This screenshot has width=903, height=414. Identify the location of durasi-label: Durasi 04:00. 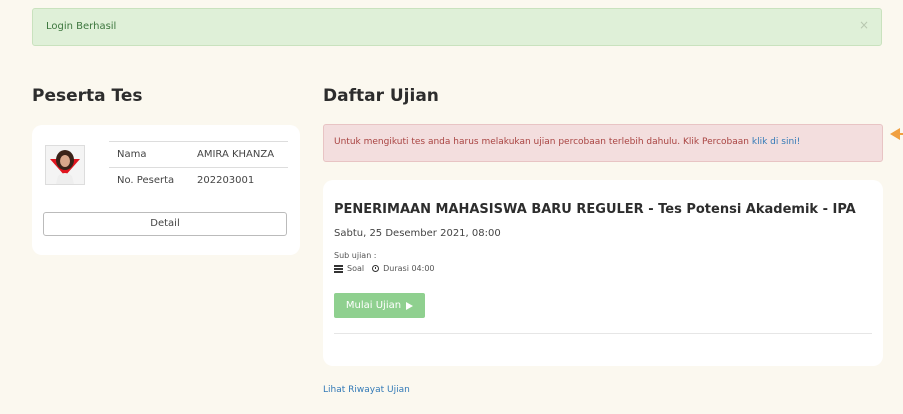
(409, 268).